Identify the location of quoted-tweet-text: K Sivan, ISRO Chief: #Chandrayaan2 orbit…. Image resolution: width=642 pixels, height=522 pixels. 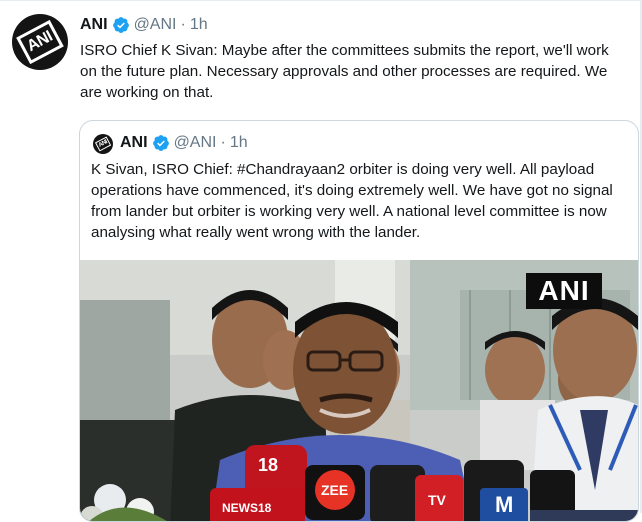
(352, 201).